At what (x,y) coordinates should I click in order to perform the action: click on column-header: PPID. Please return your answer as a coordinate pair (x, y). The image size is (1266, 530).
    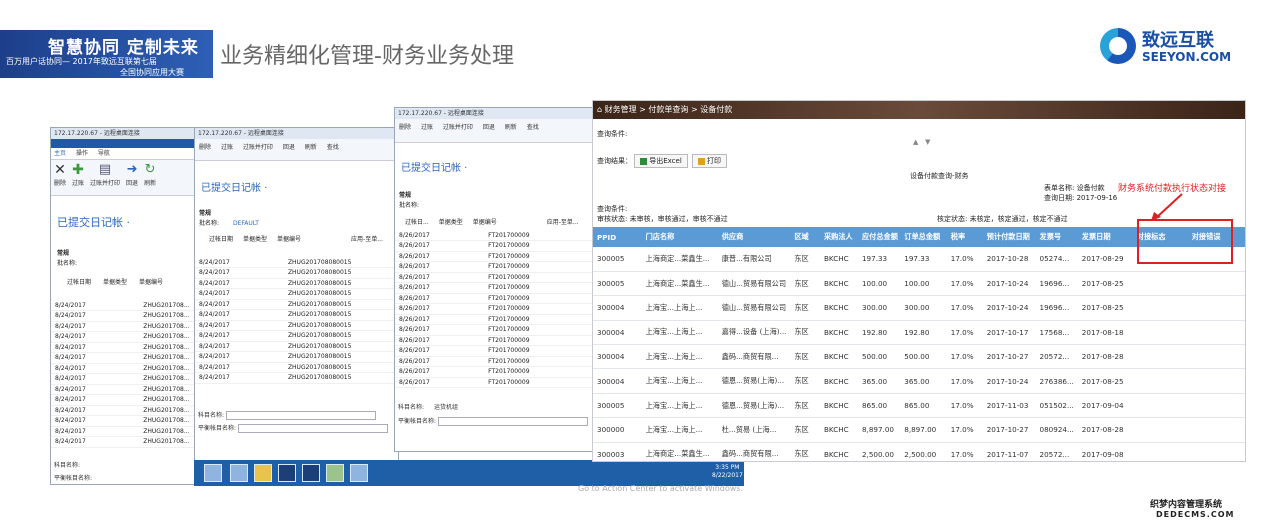
    Looking at the image, I should click on (617, 237).